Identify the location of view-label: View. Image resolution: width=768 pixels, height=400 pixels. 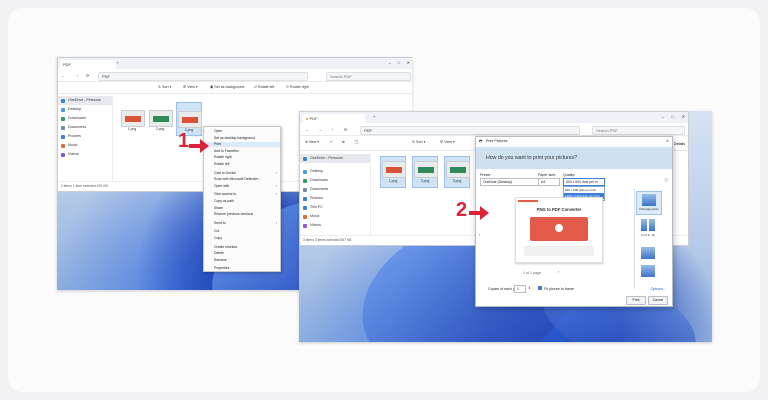
(448, 142).